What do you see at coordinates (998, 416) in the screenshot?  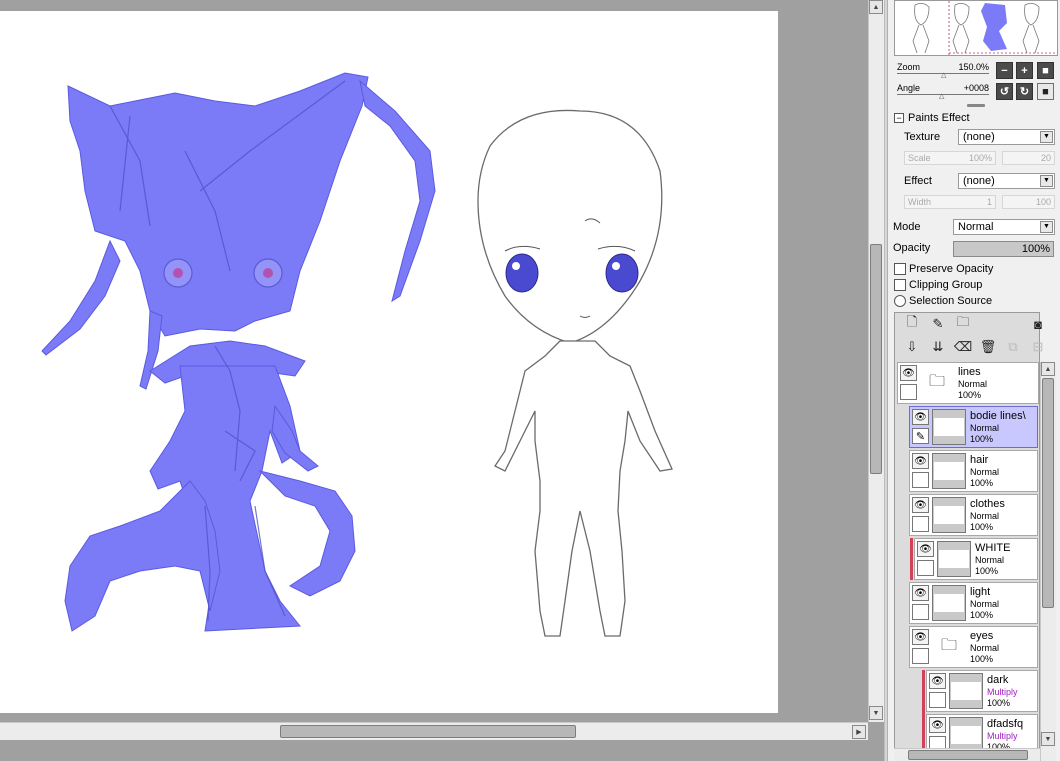 I see `layer-name: bodie lines\` at bounding box center [998, 416].